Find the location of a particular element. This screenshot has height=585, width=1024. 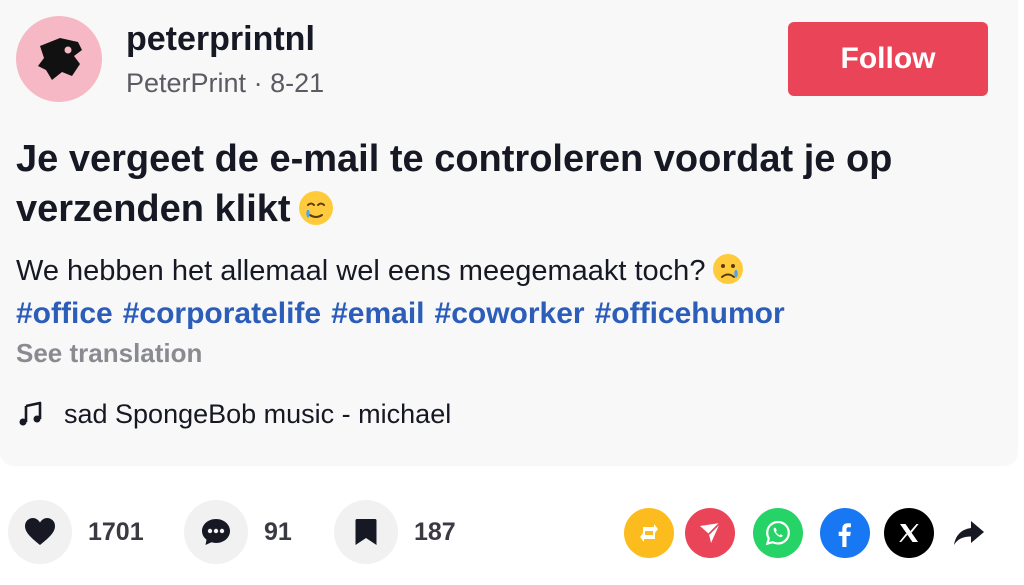

avatar-logo is located at coordinates (60, 59).